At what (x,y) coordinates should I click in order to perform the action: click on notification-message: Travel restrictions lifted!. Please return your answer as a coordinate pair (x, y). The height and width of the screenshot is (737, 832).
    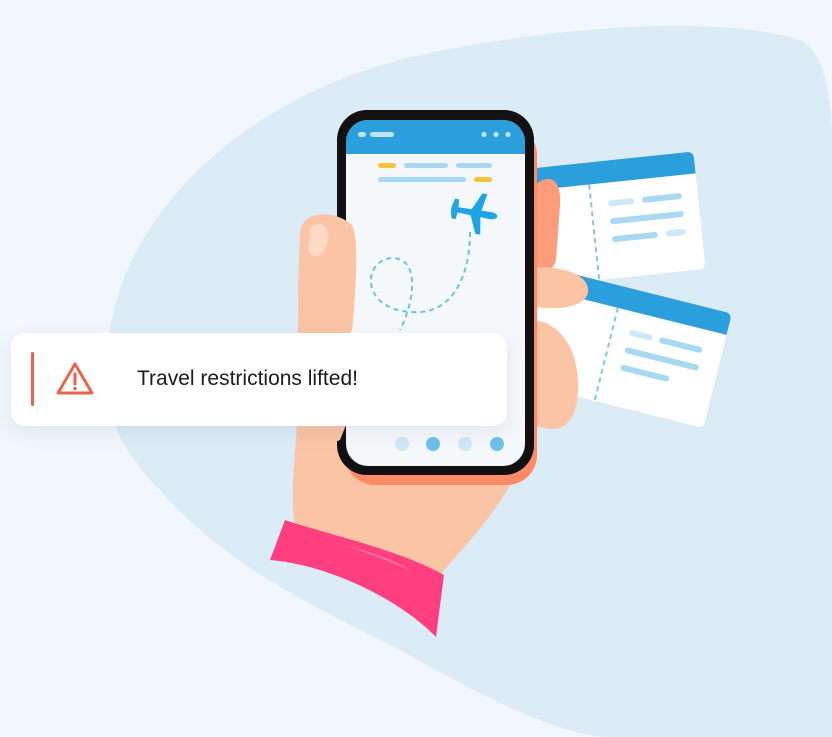
    Looking at the image, I should click on (247, 378).